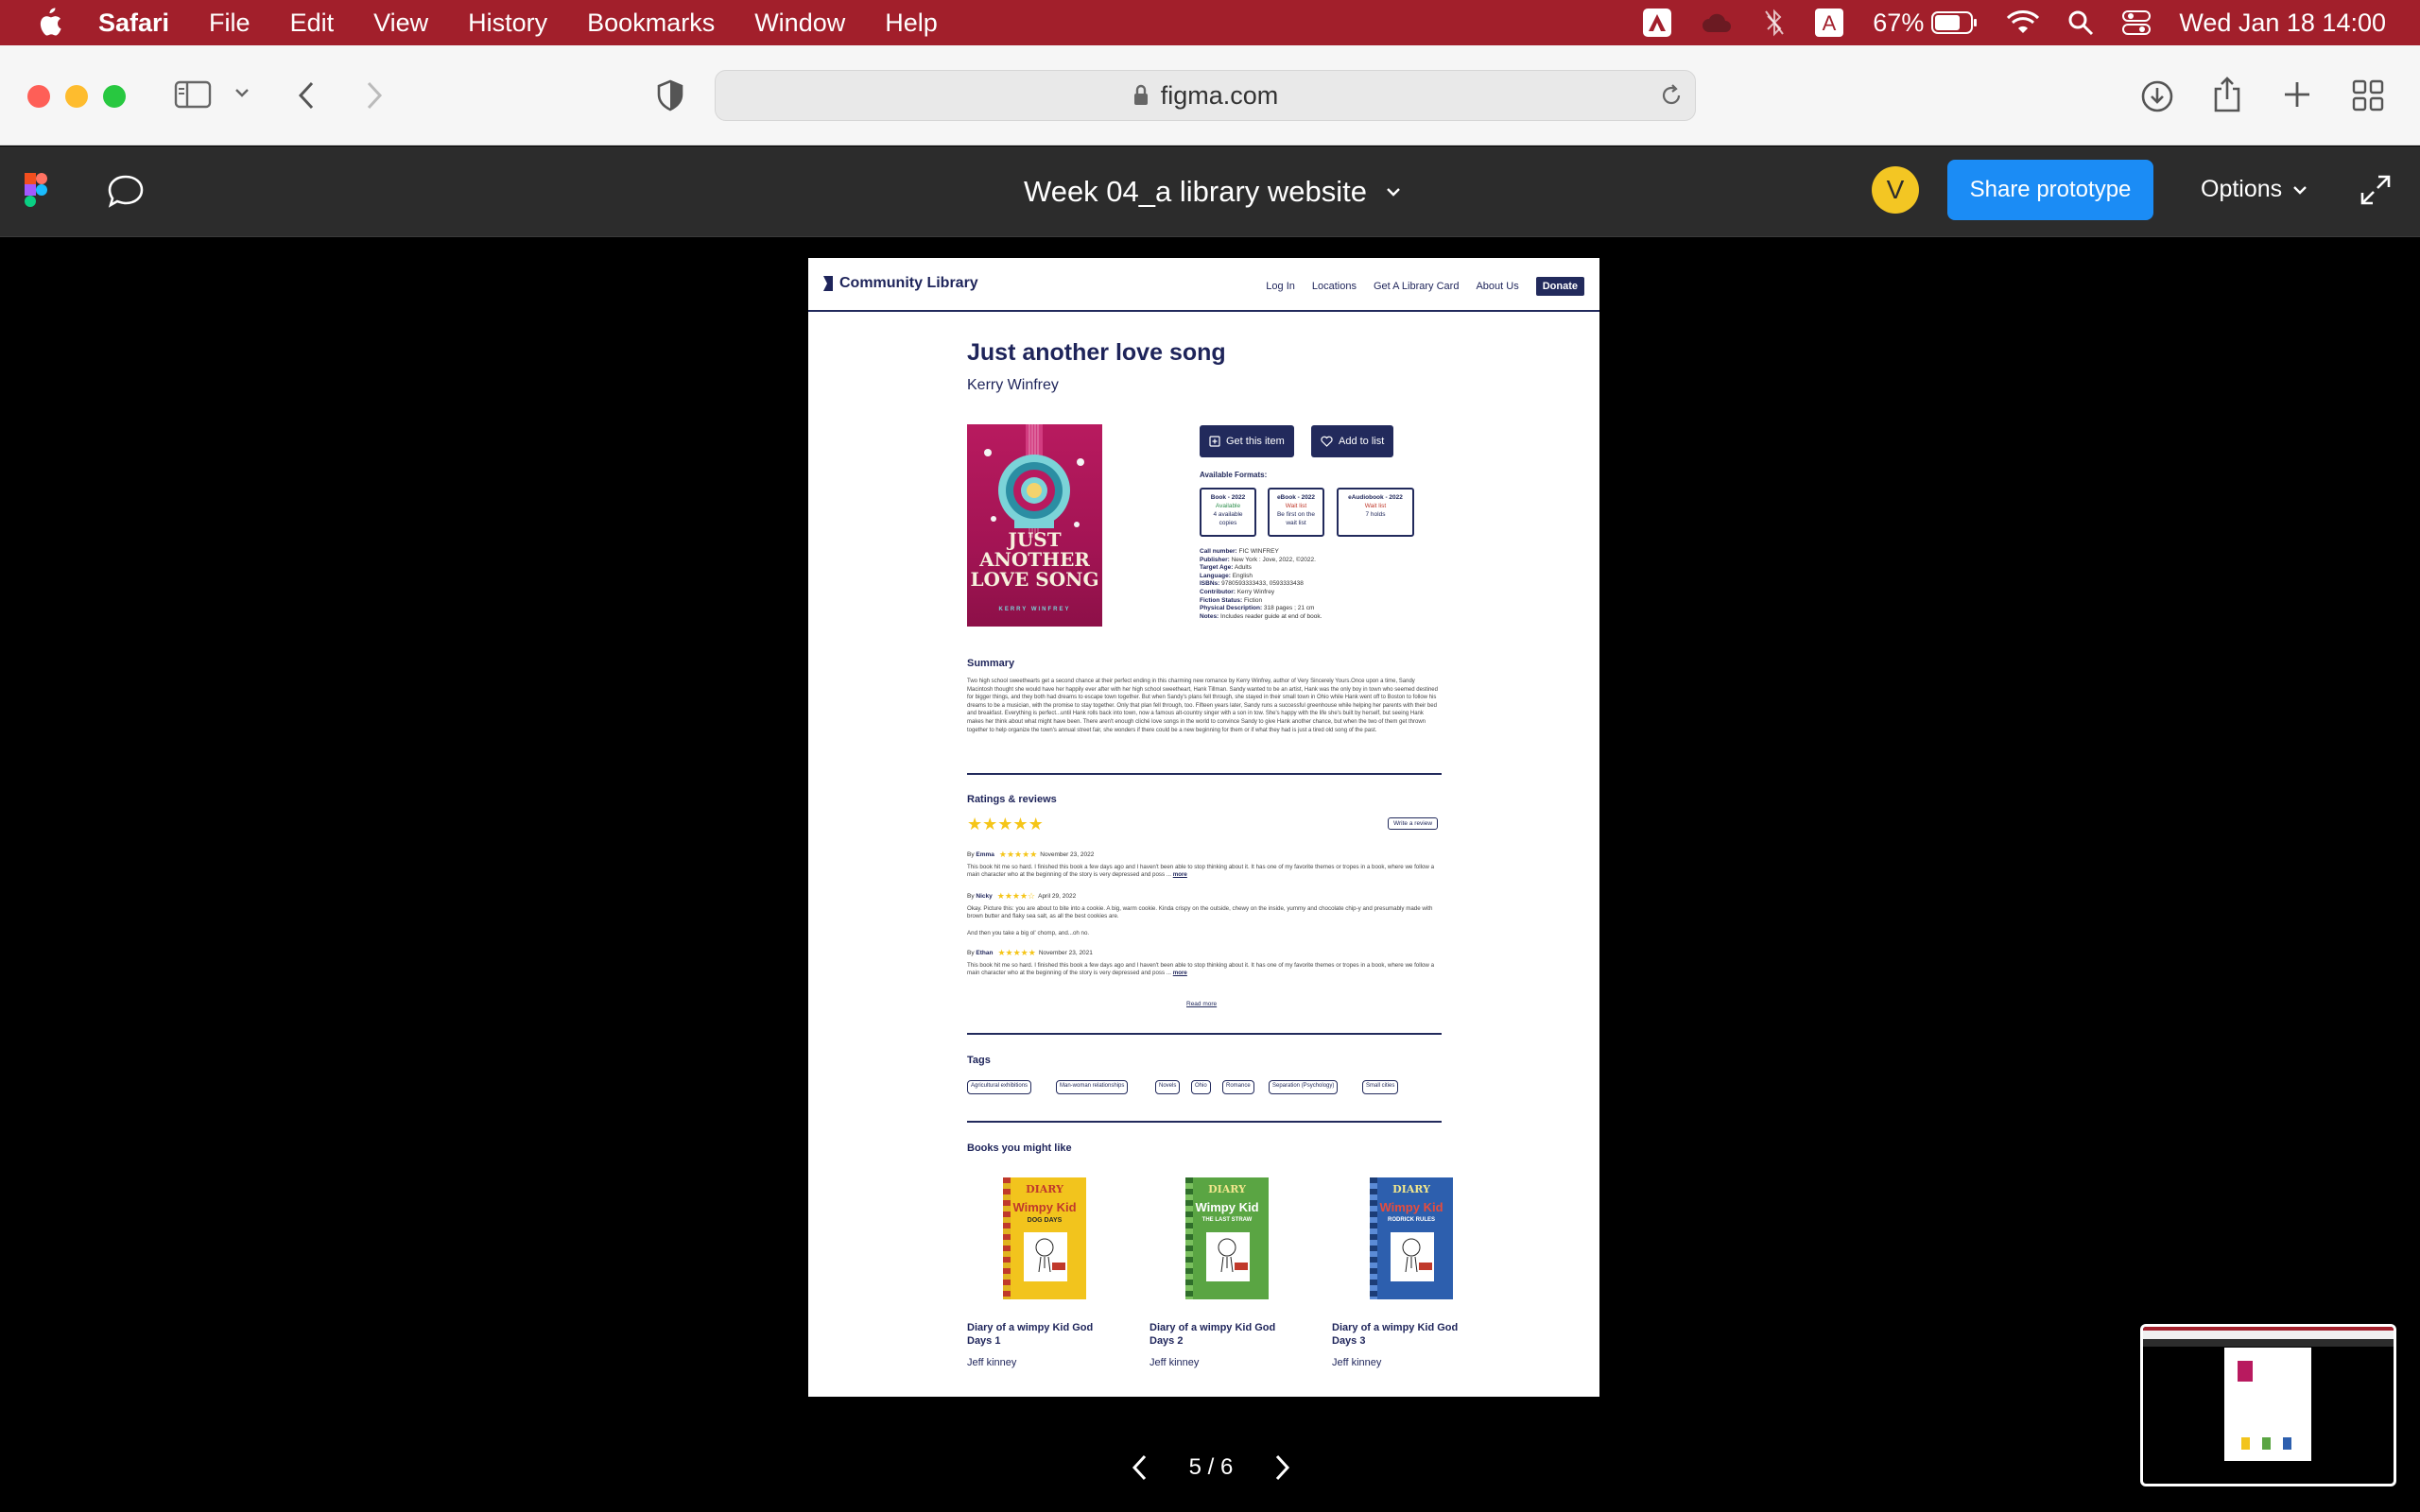 This screenshot has width=2420, height=1512. I want to click on input-source-icon: A, so click(1829, 23).